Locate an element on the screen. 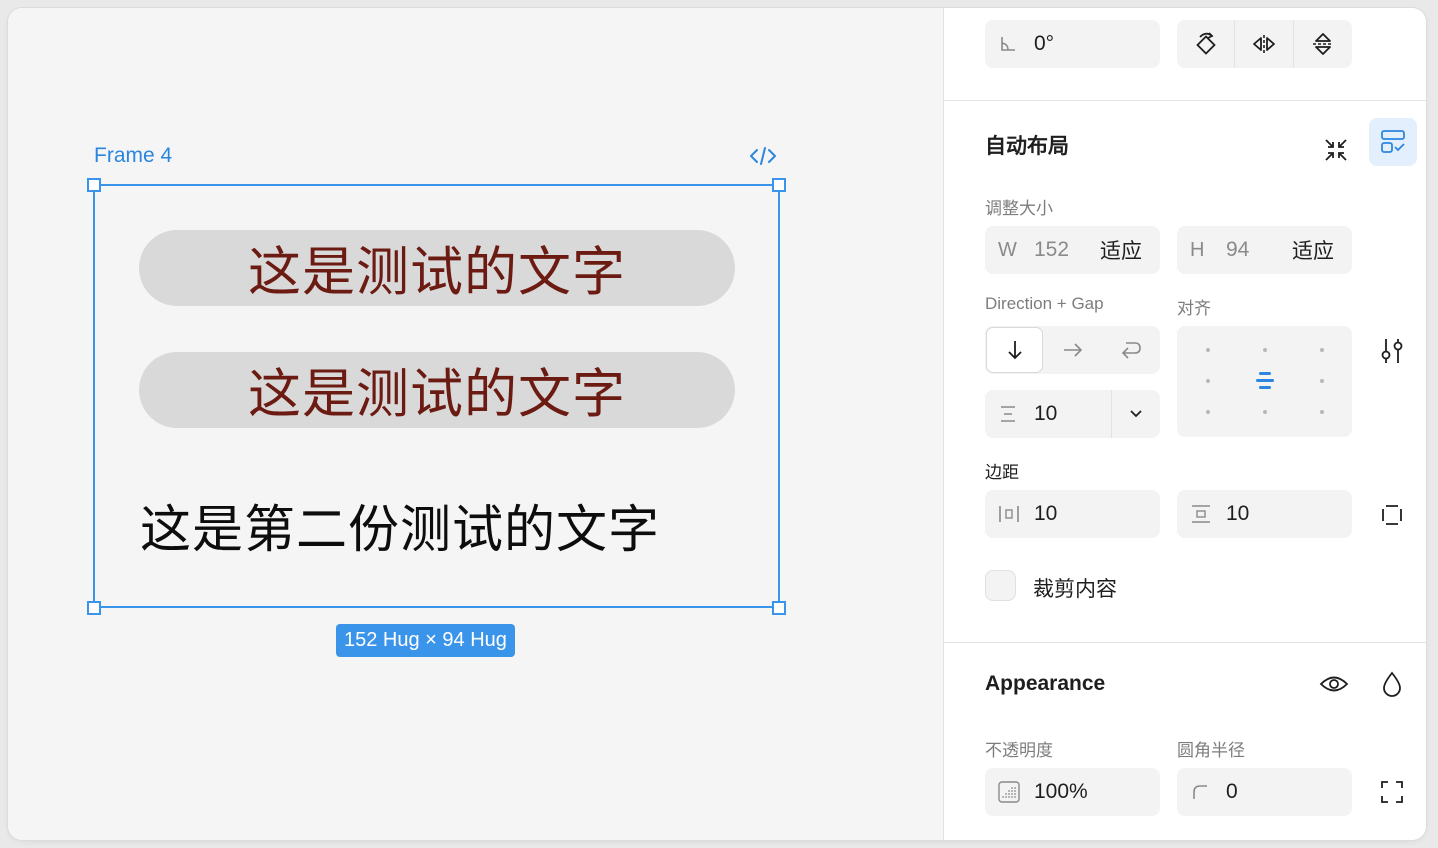 The height and width of the screenshot is (848, 1438). text-pill-1: 这是测试的文字 is located at coordinates (437, 268).